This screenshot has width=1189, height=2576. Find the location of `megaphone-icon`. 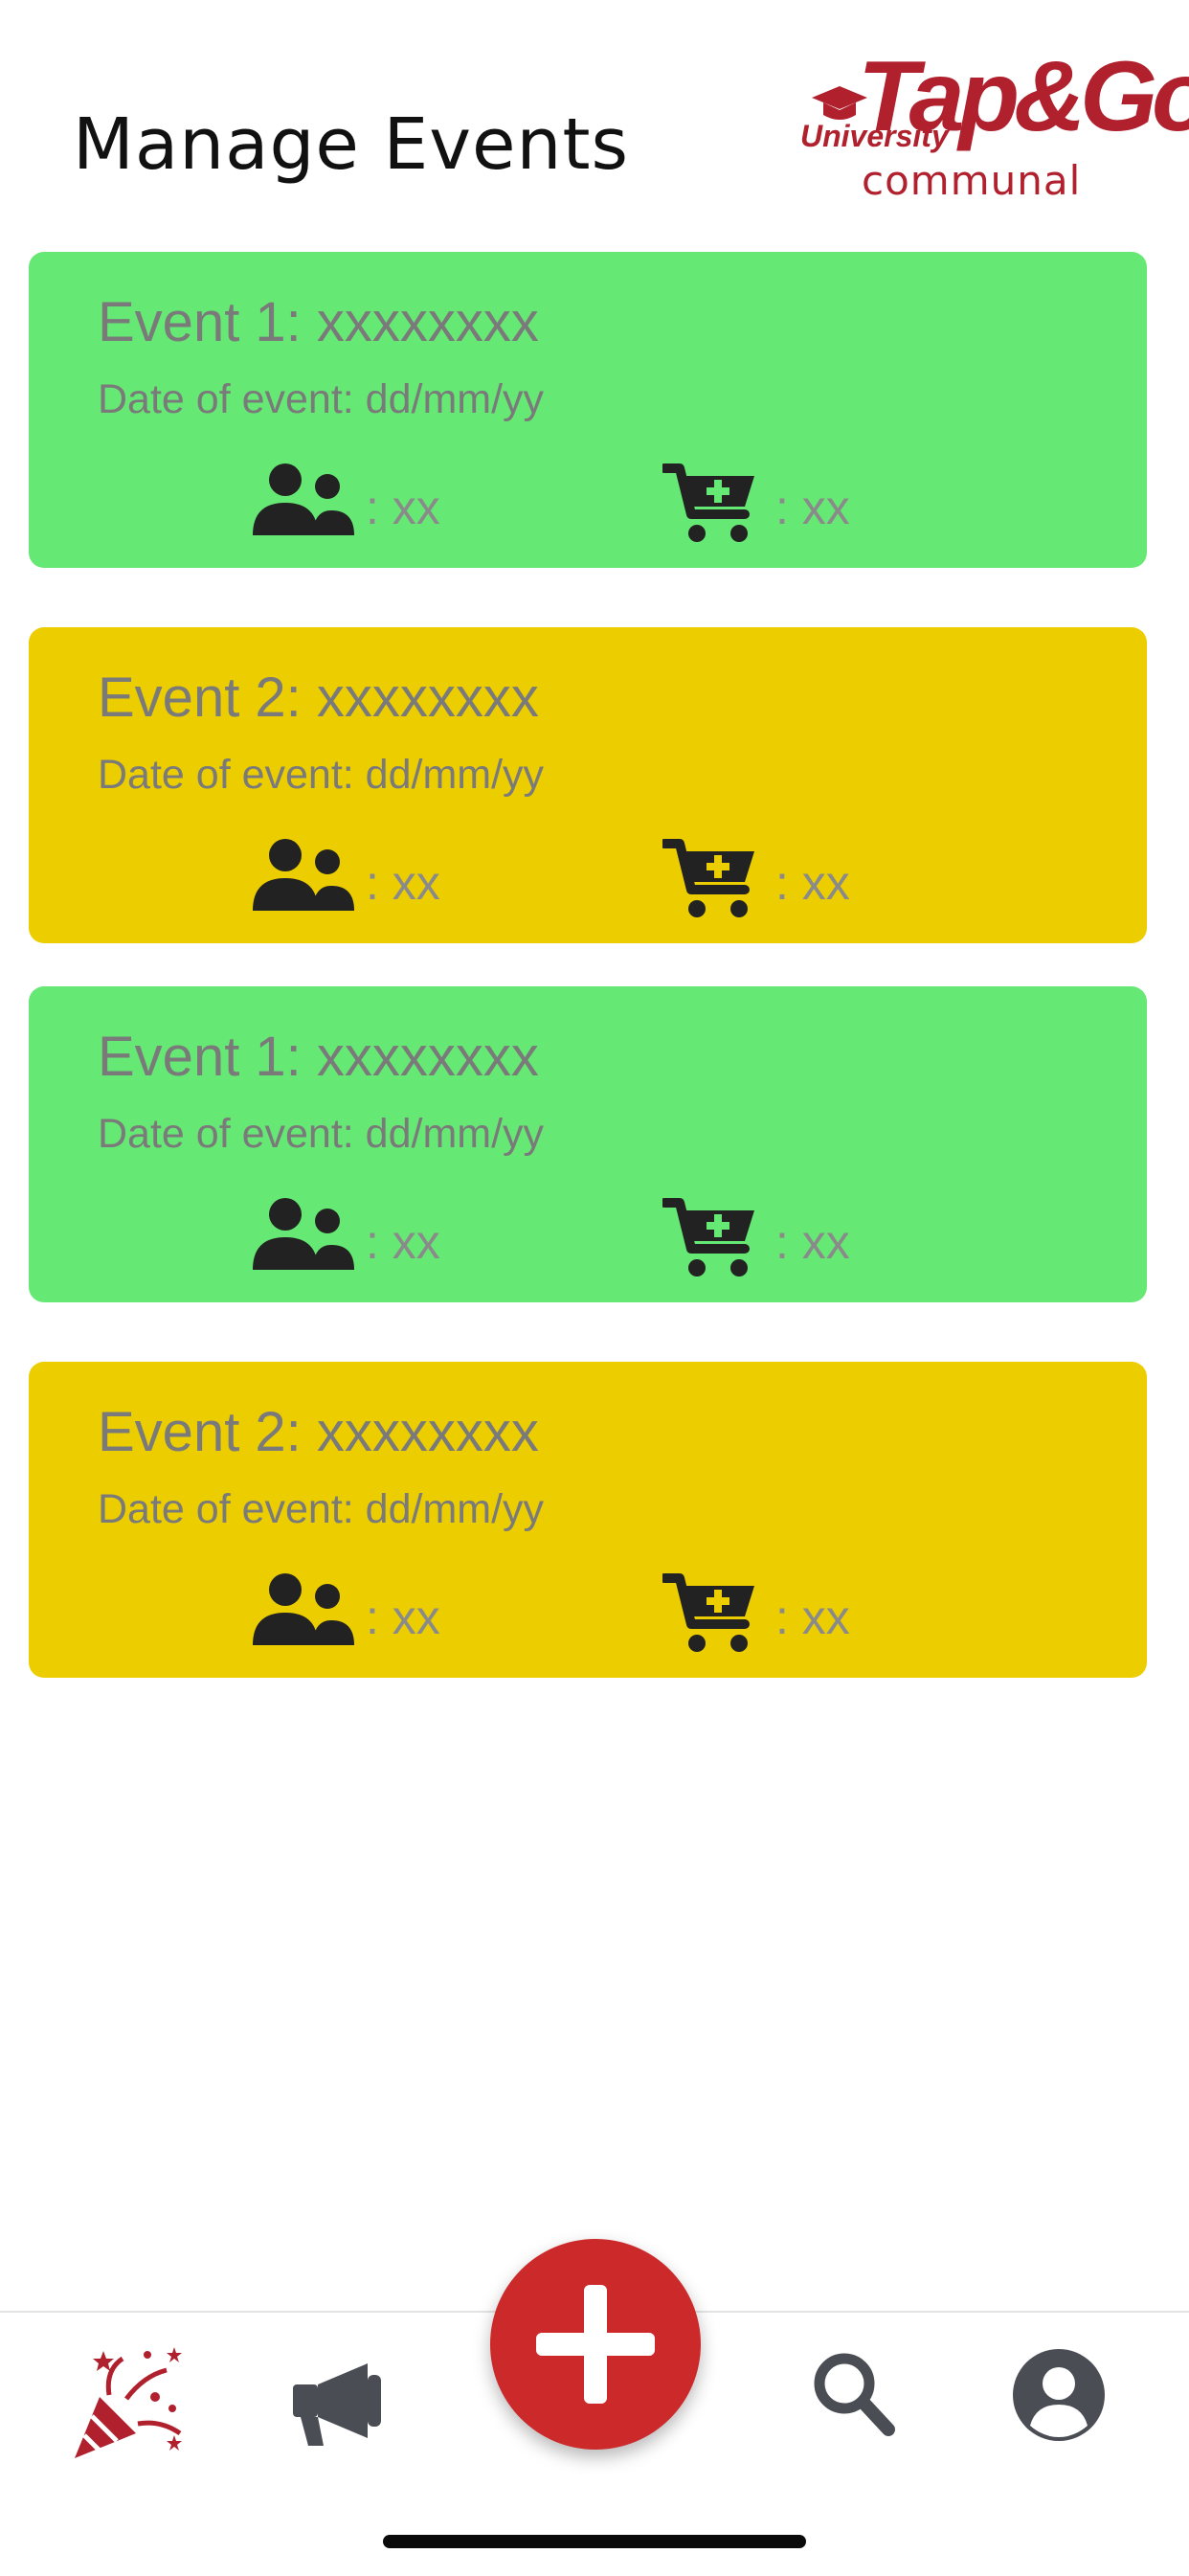

megaphone-icon is located at coordinates (337, 2404).